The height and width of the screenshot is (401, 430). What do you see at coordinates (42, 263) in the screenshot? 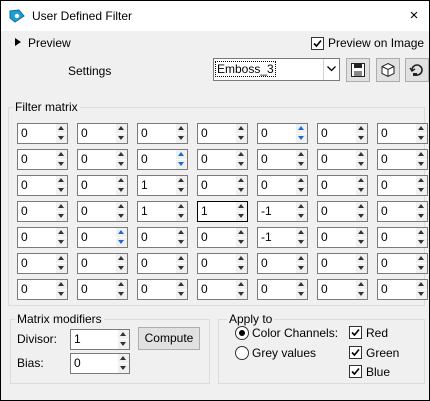
I see `matrix-cell-r6-c1: 0` at bounding box center [42, 263].